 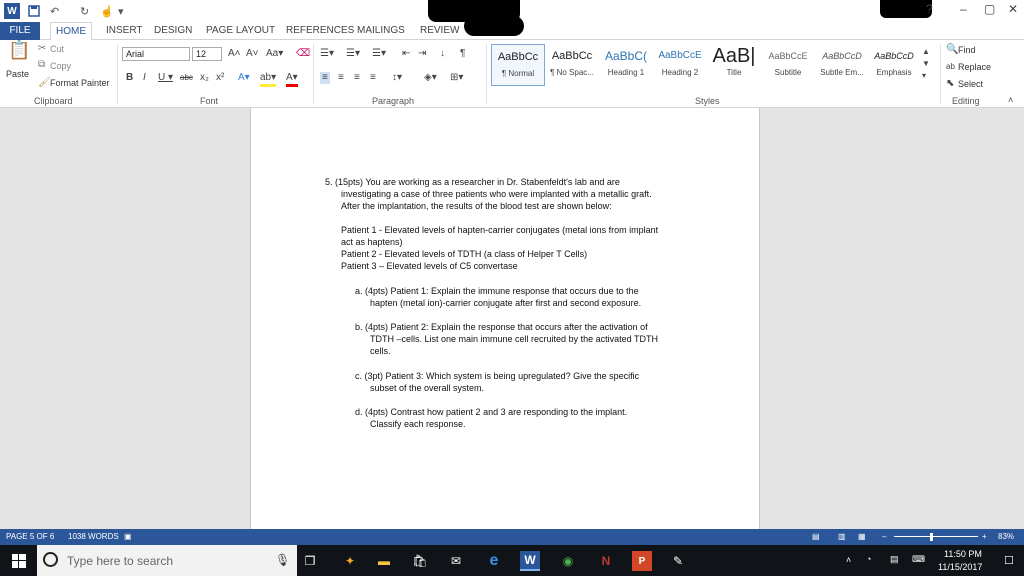 What do you see at coordinates (842, 536) in the screenshot?
I see `print-layout-icon: ▥` at bounding box center [842, 536].